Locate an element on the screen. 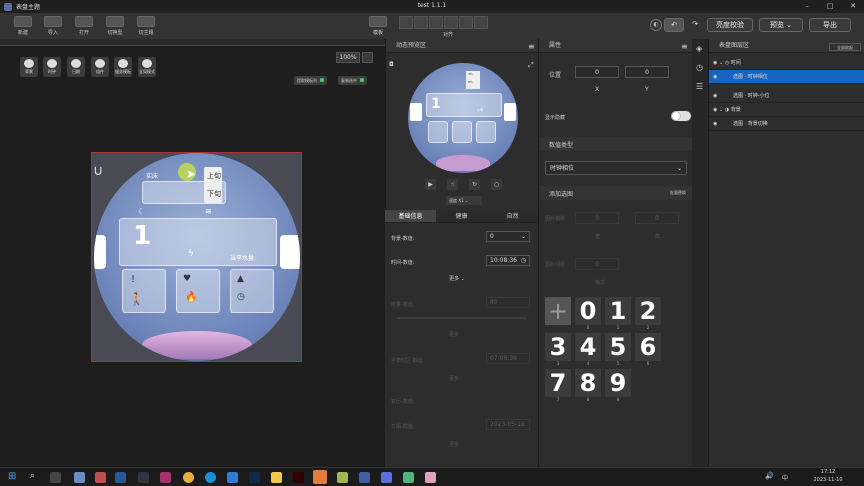 Image resolution: width=864 pixels, height=486 pixels. add-digit-image-button: + is located at coordinates (558, 311).